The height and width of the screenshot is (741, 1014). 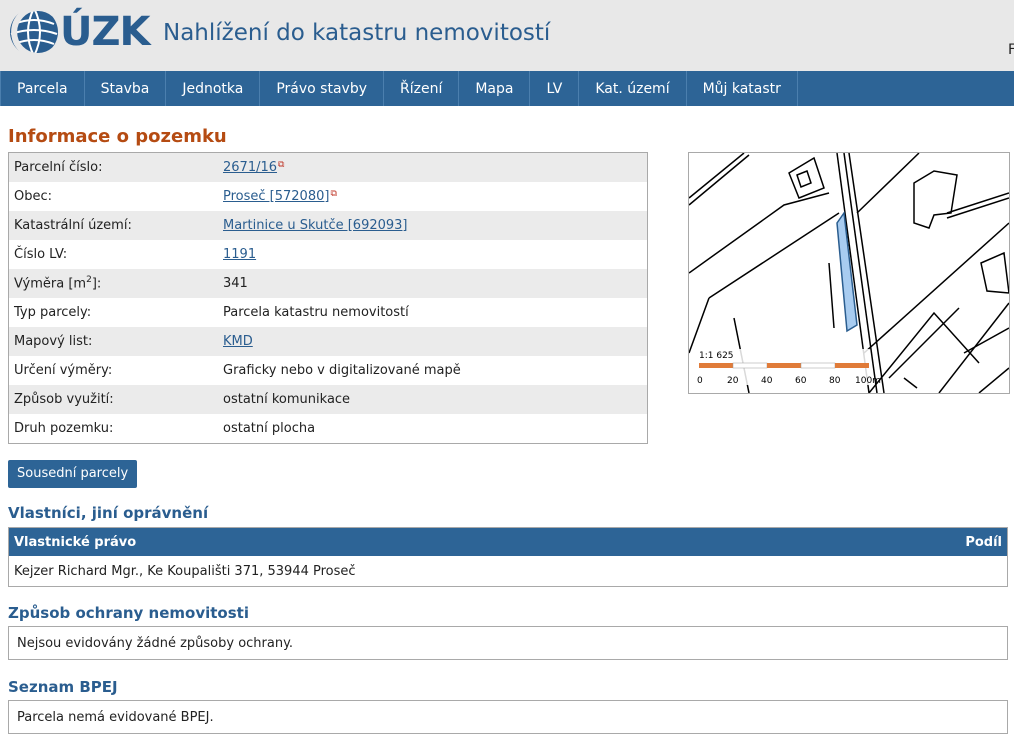 What do you see at coordinates (733, 381) in the screenshot?
I see `scale-tick: 20` at bounding box center [733, 381].